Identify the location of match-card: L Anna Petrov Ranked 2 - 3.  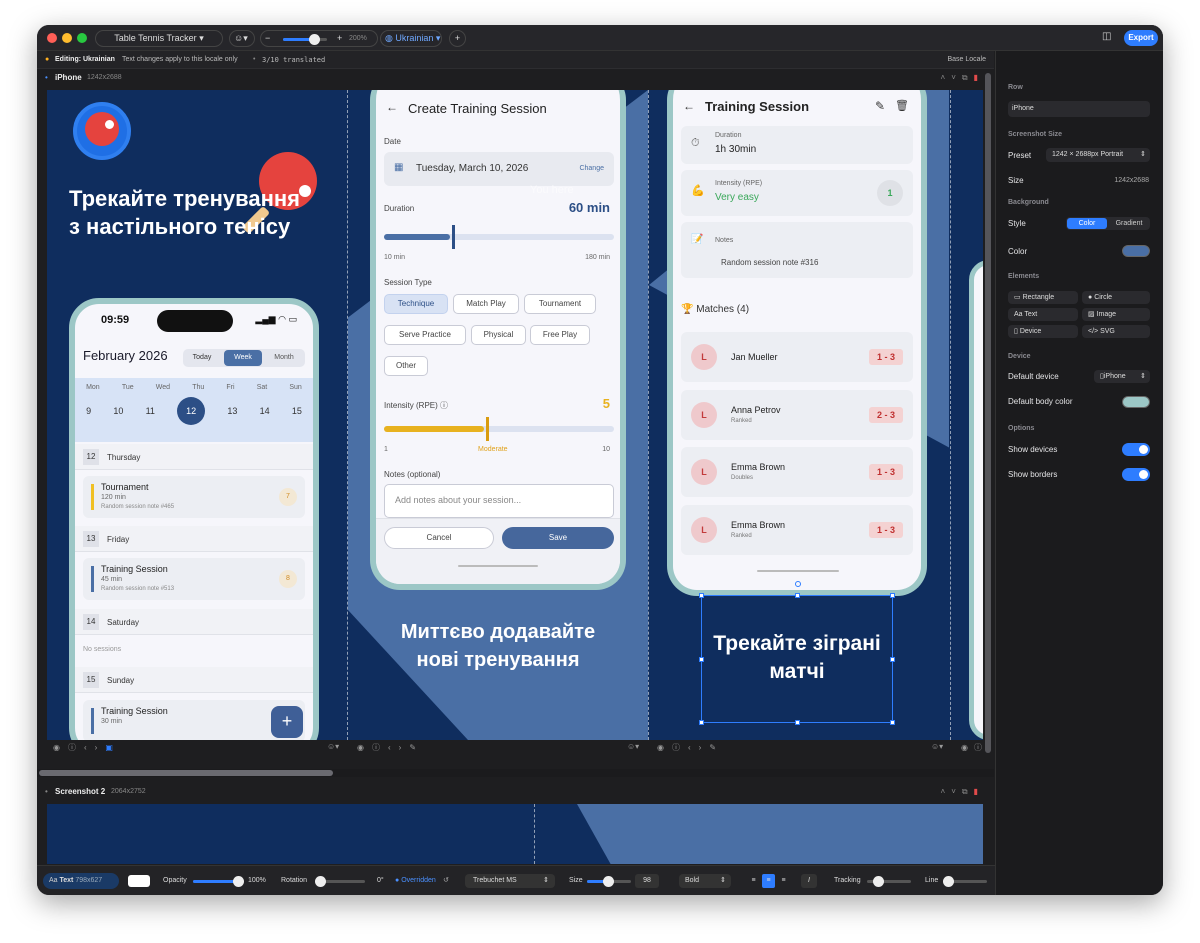
(797, 415).